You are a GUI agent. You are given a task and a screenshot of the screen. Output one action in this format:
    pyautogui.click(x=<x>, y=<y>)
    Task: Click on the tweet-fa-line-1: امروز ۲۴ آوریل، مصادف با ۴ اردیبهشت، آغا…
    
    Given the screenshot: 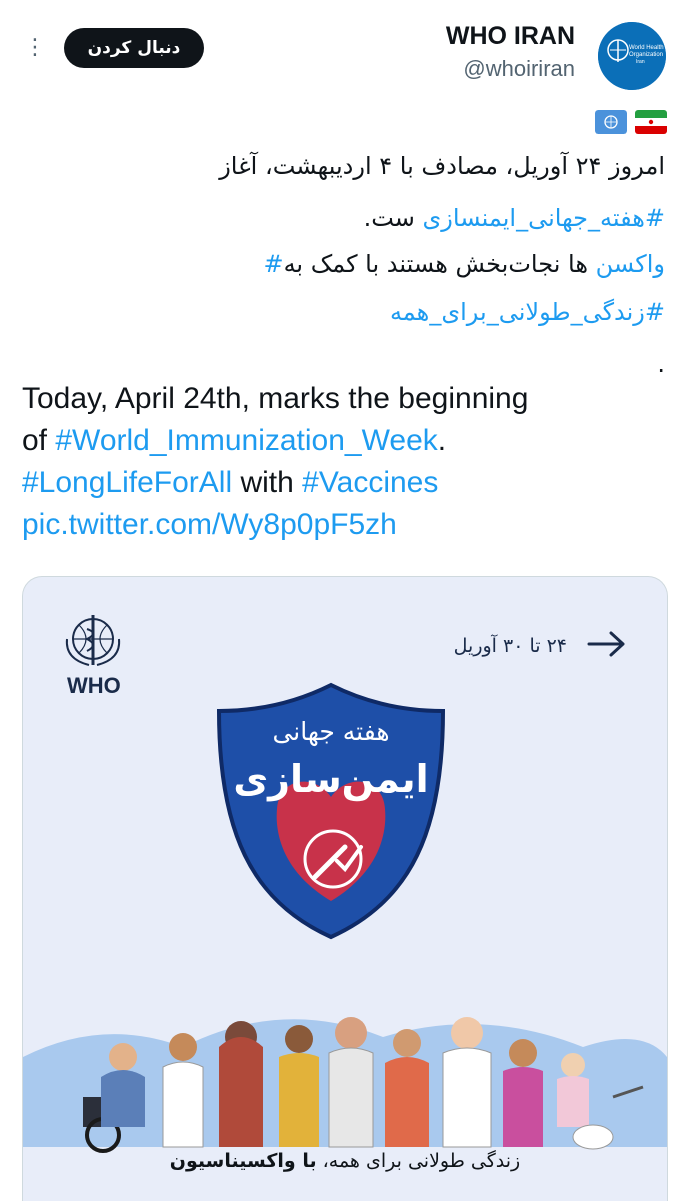 What is the action you would take?
    pyautogui.click(x=442, y=166)
    